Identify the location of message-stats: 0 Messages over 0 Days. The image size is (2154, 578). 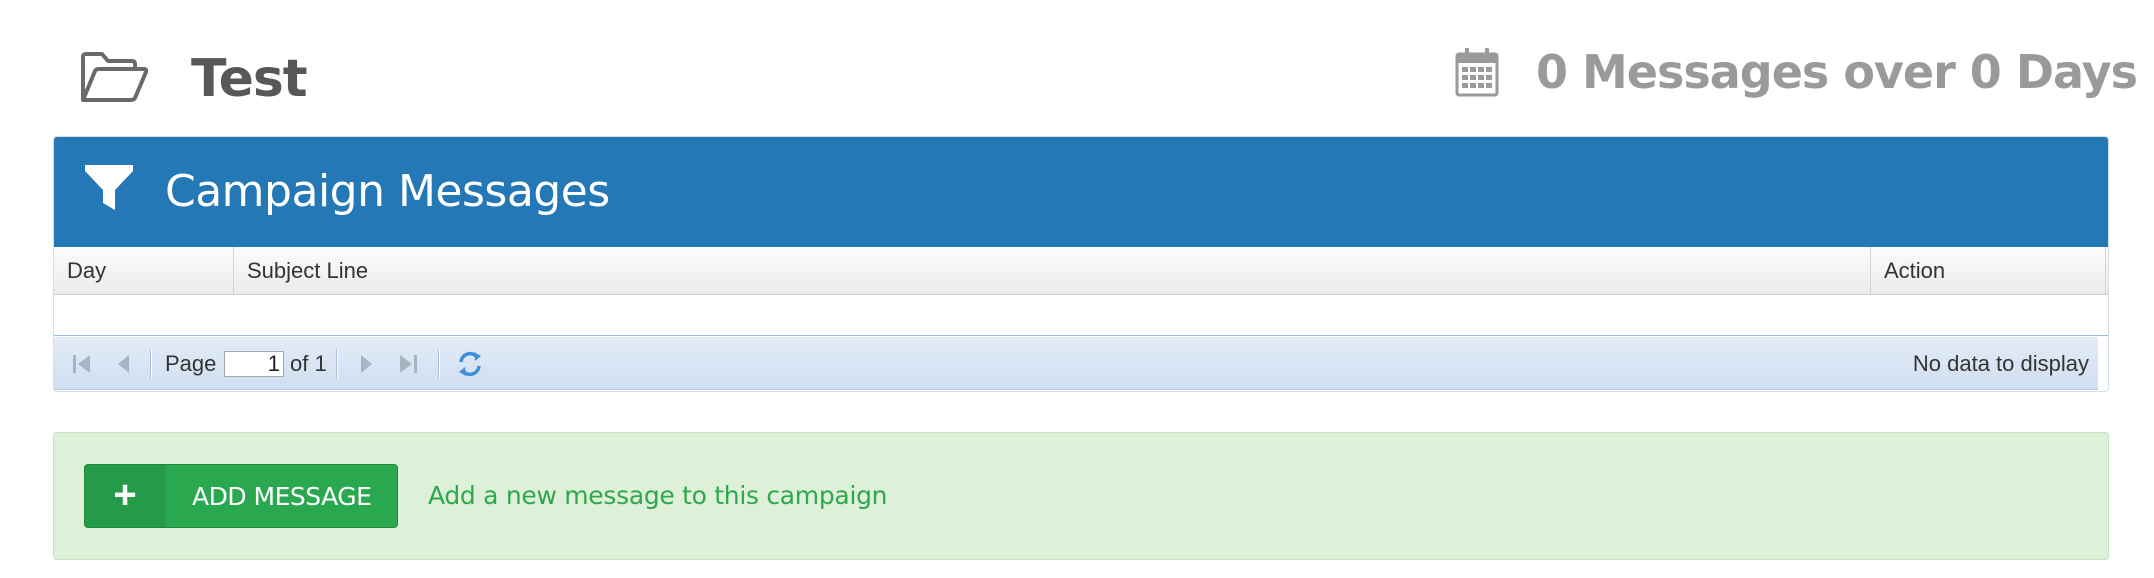
(1837, 72).